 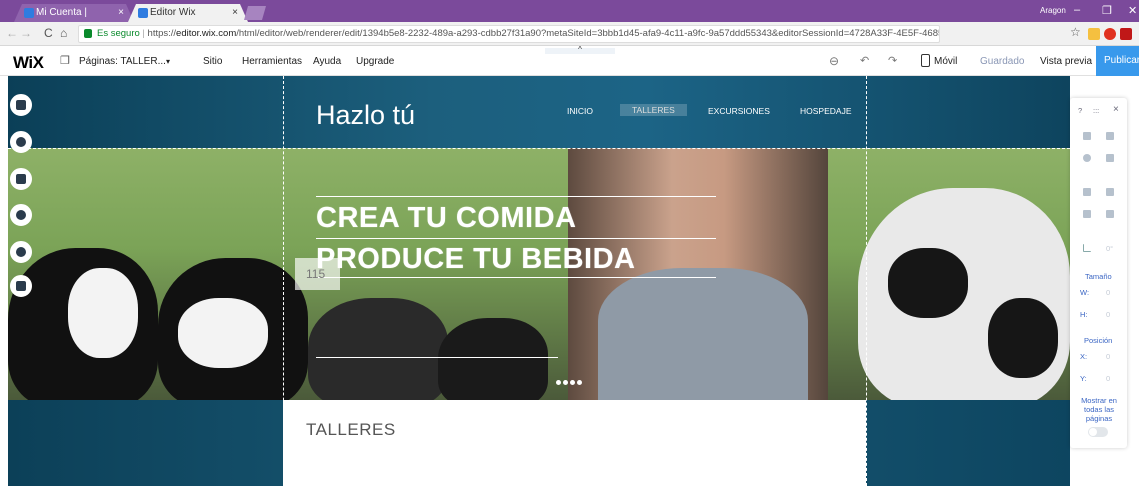 I want to click on bring-forward-icon, so click(x=1087, y=192).